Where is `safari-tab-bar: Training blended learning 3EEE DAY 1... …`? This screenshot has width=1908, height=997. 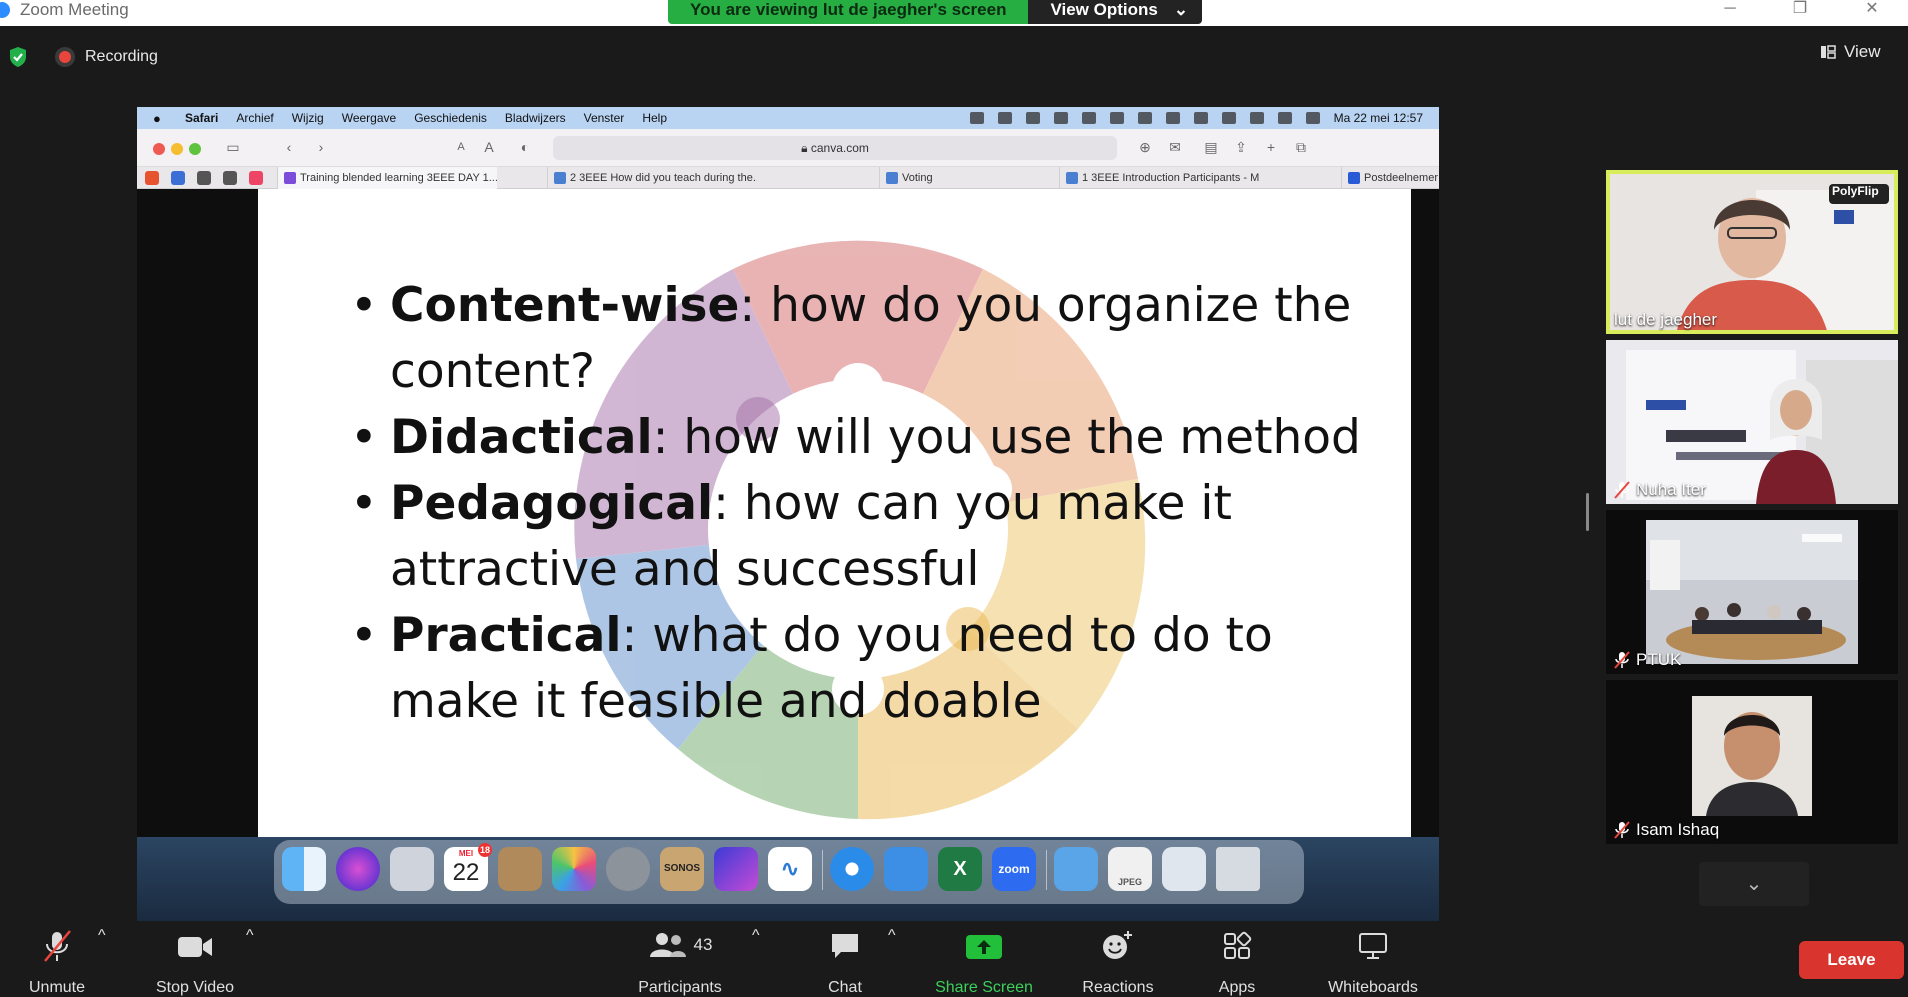 safari-tab-bar: Training blended learning 3EEE DAY 1... … is located at coordinates (788, 178).